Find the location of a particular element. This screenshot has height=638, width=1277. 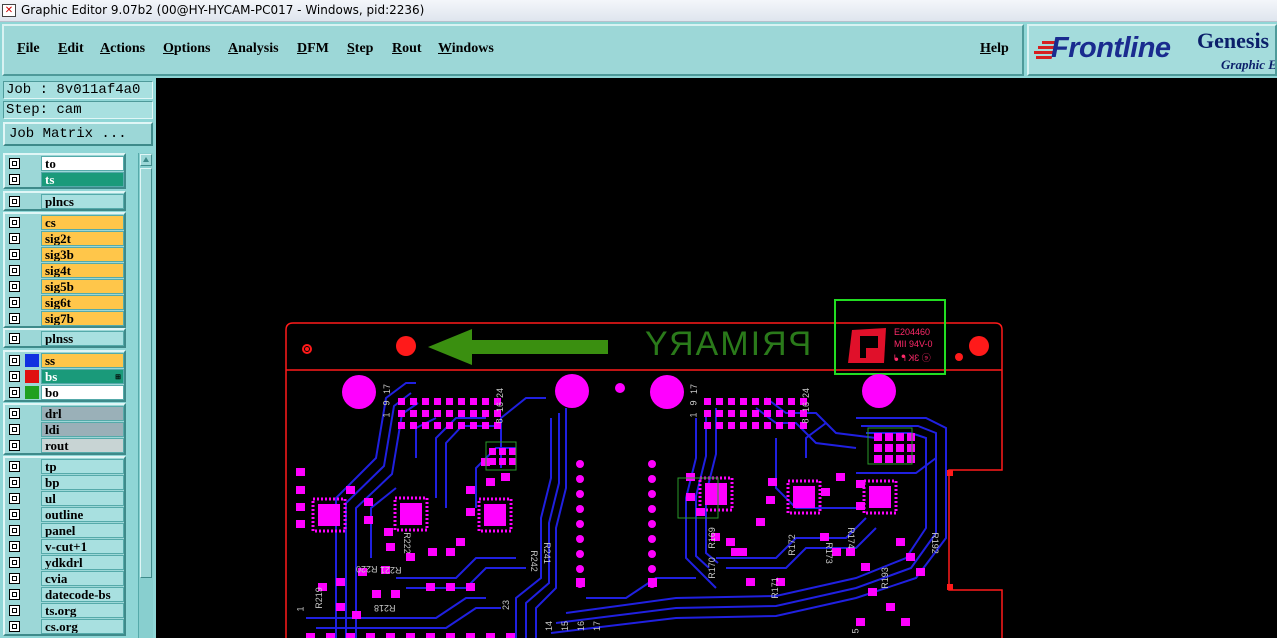

layer-name: sig7b is located at coordinates (82, 318).